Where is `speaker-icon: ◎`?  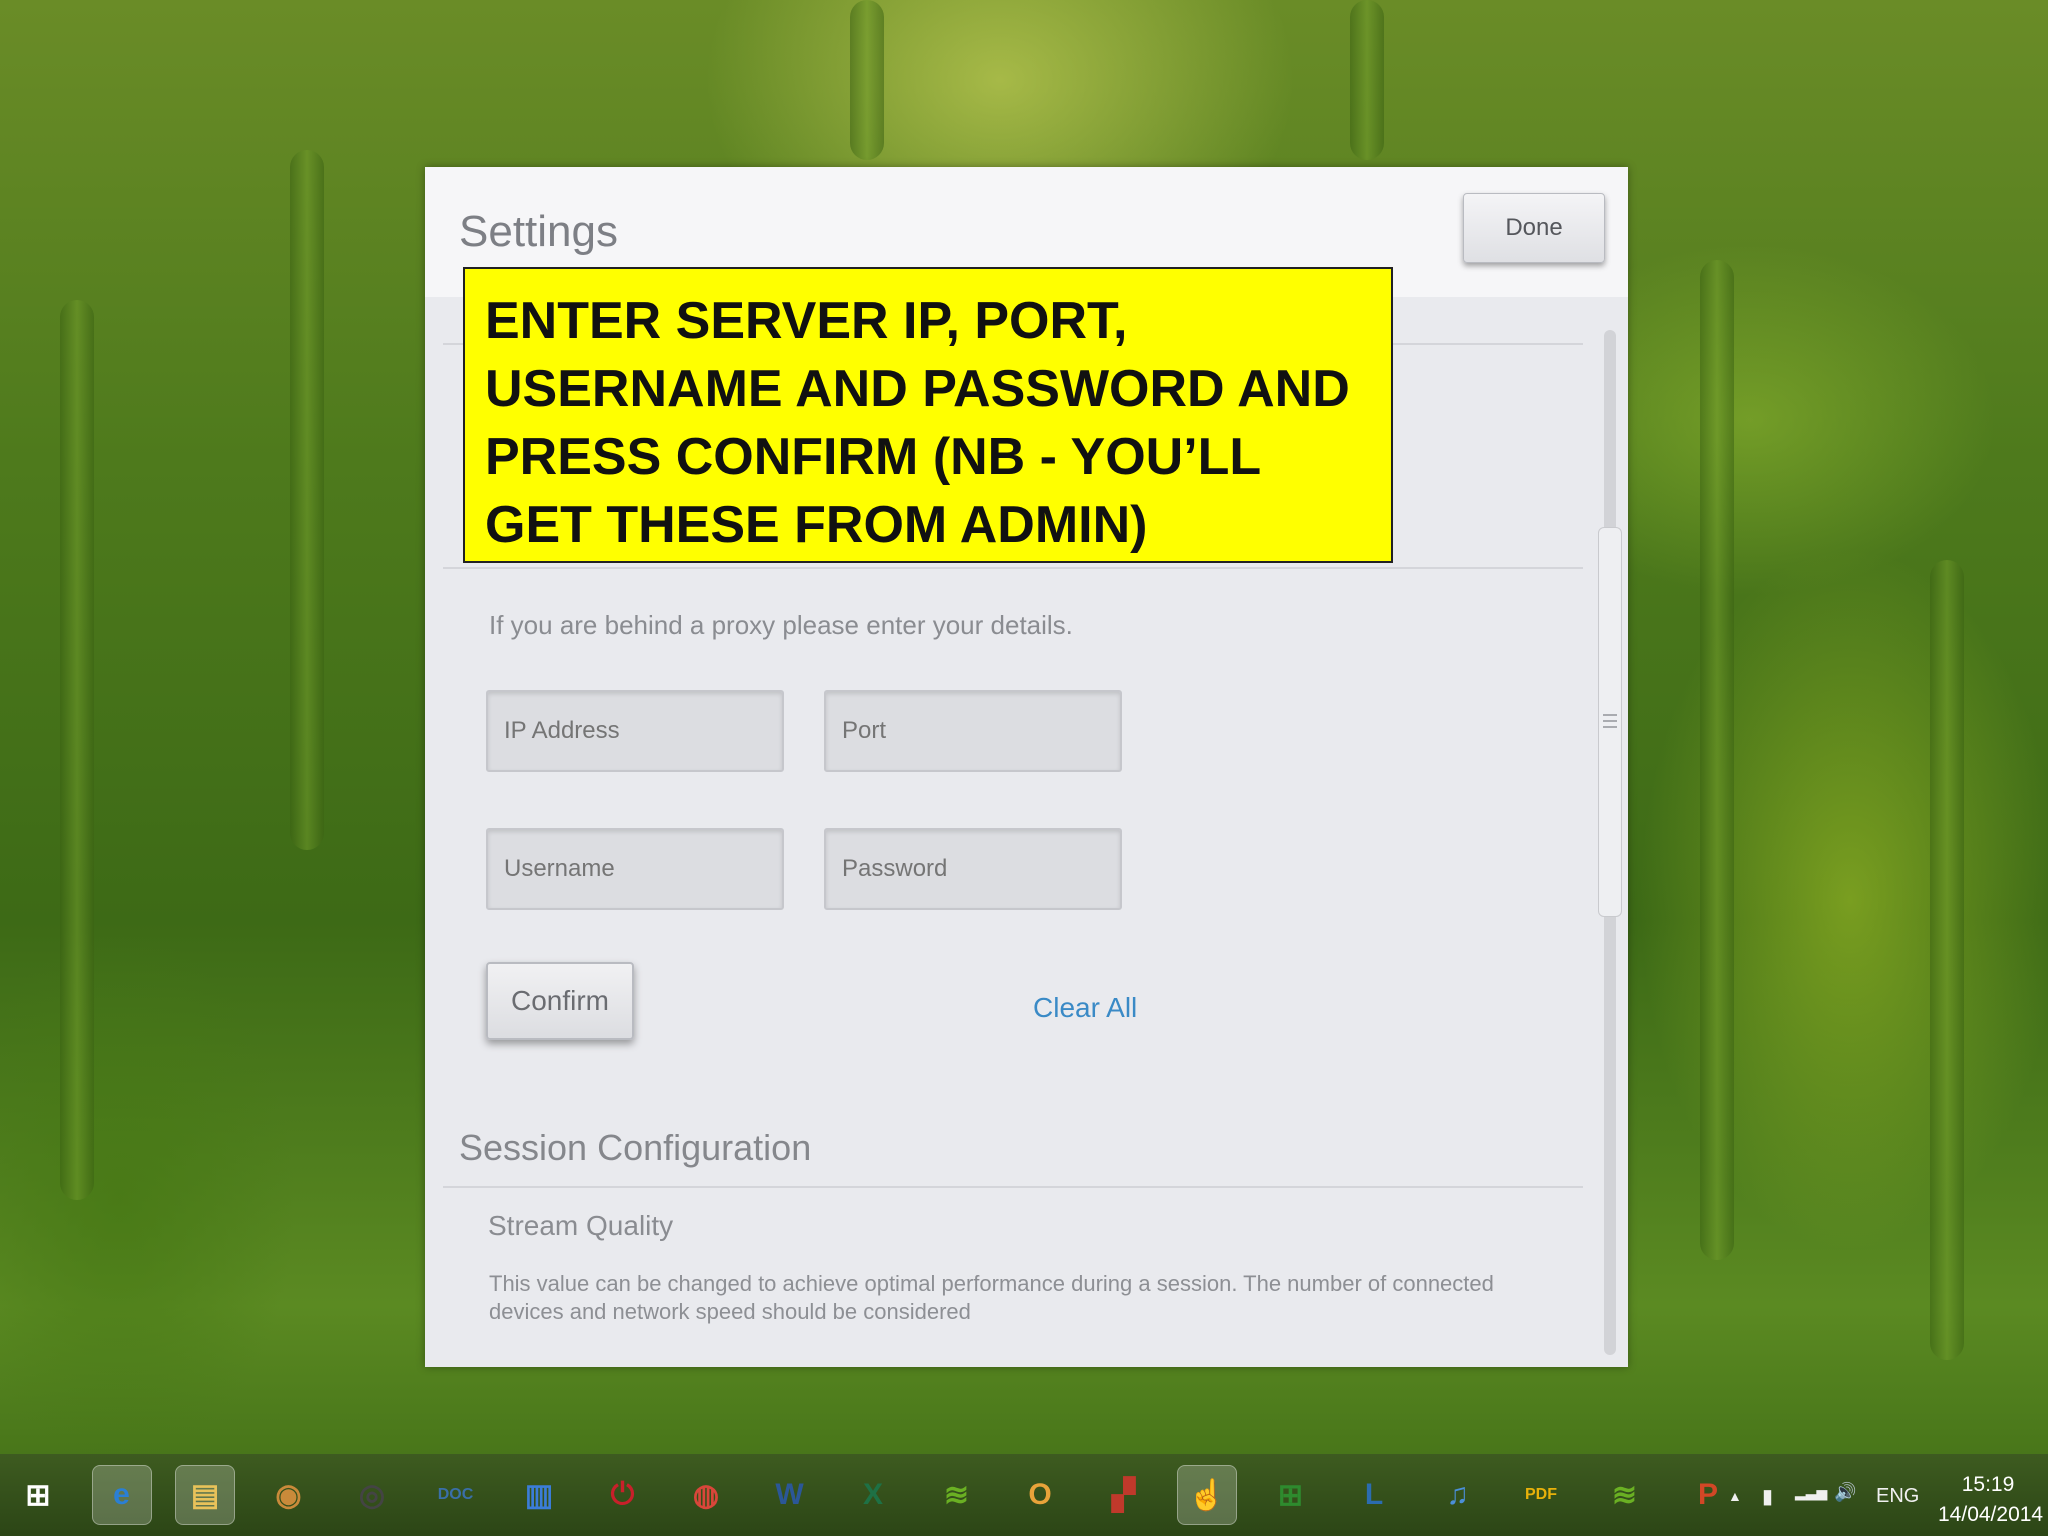
speaker-icon: ◎ is located at coordinates (372, 1495).